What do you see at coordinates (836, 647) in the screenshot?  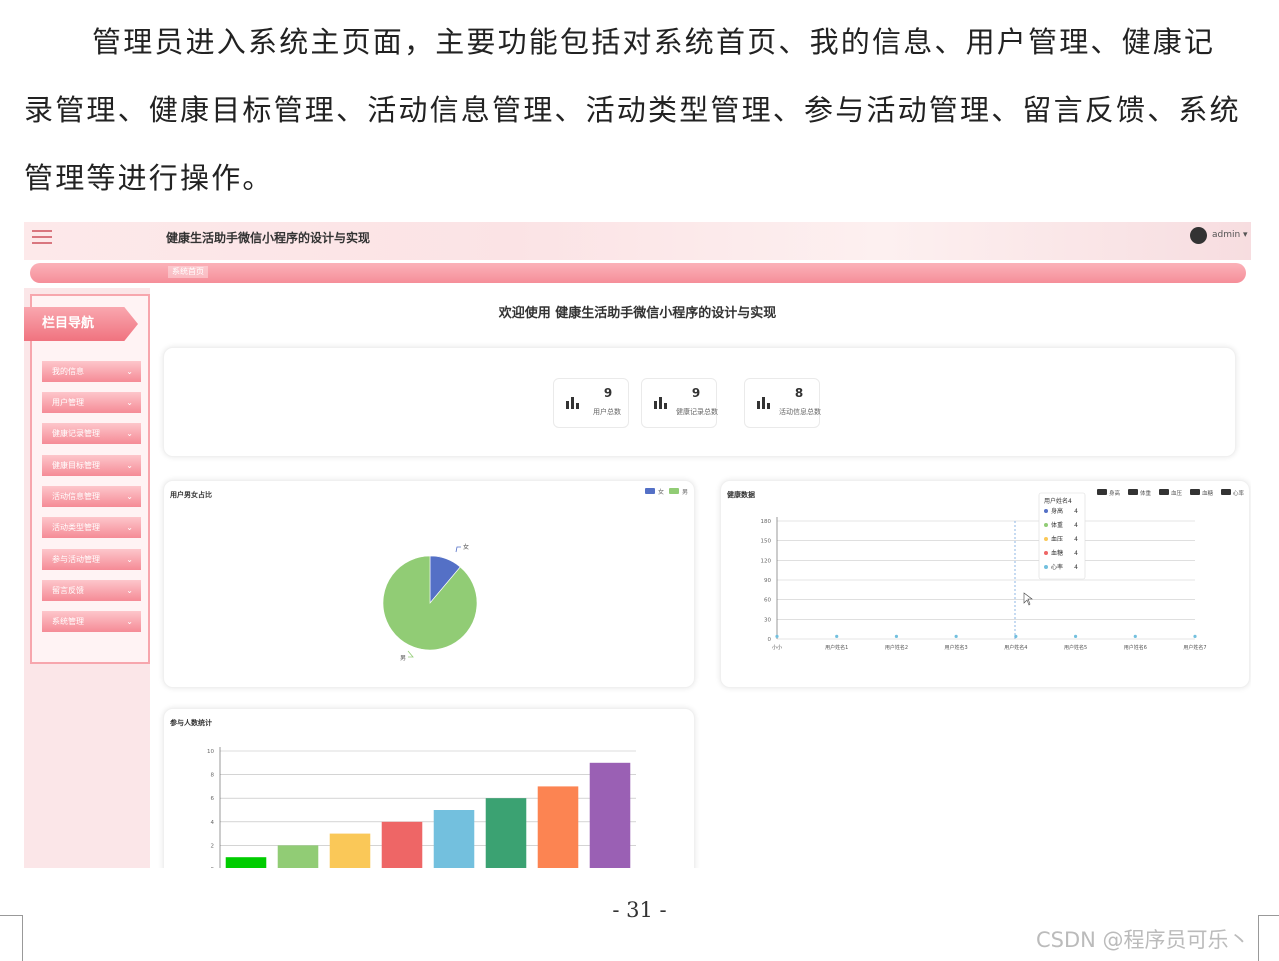 I see `x-tick-label: 用户姓名1` at bounding box center [836, 647].